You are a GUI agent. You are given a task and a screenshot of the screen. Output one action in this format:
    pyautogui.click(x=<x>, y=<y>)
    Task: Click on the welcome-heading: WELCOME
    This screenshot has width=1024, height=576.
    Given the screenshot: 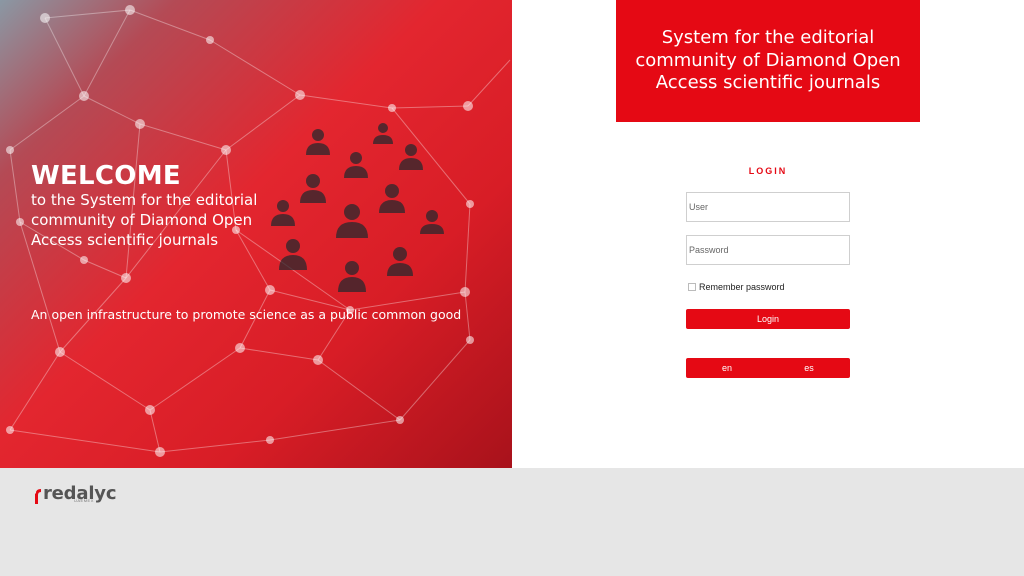 What is the action you would take?
    pyautogui.click(x=106, y=176)
    